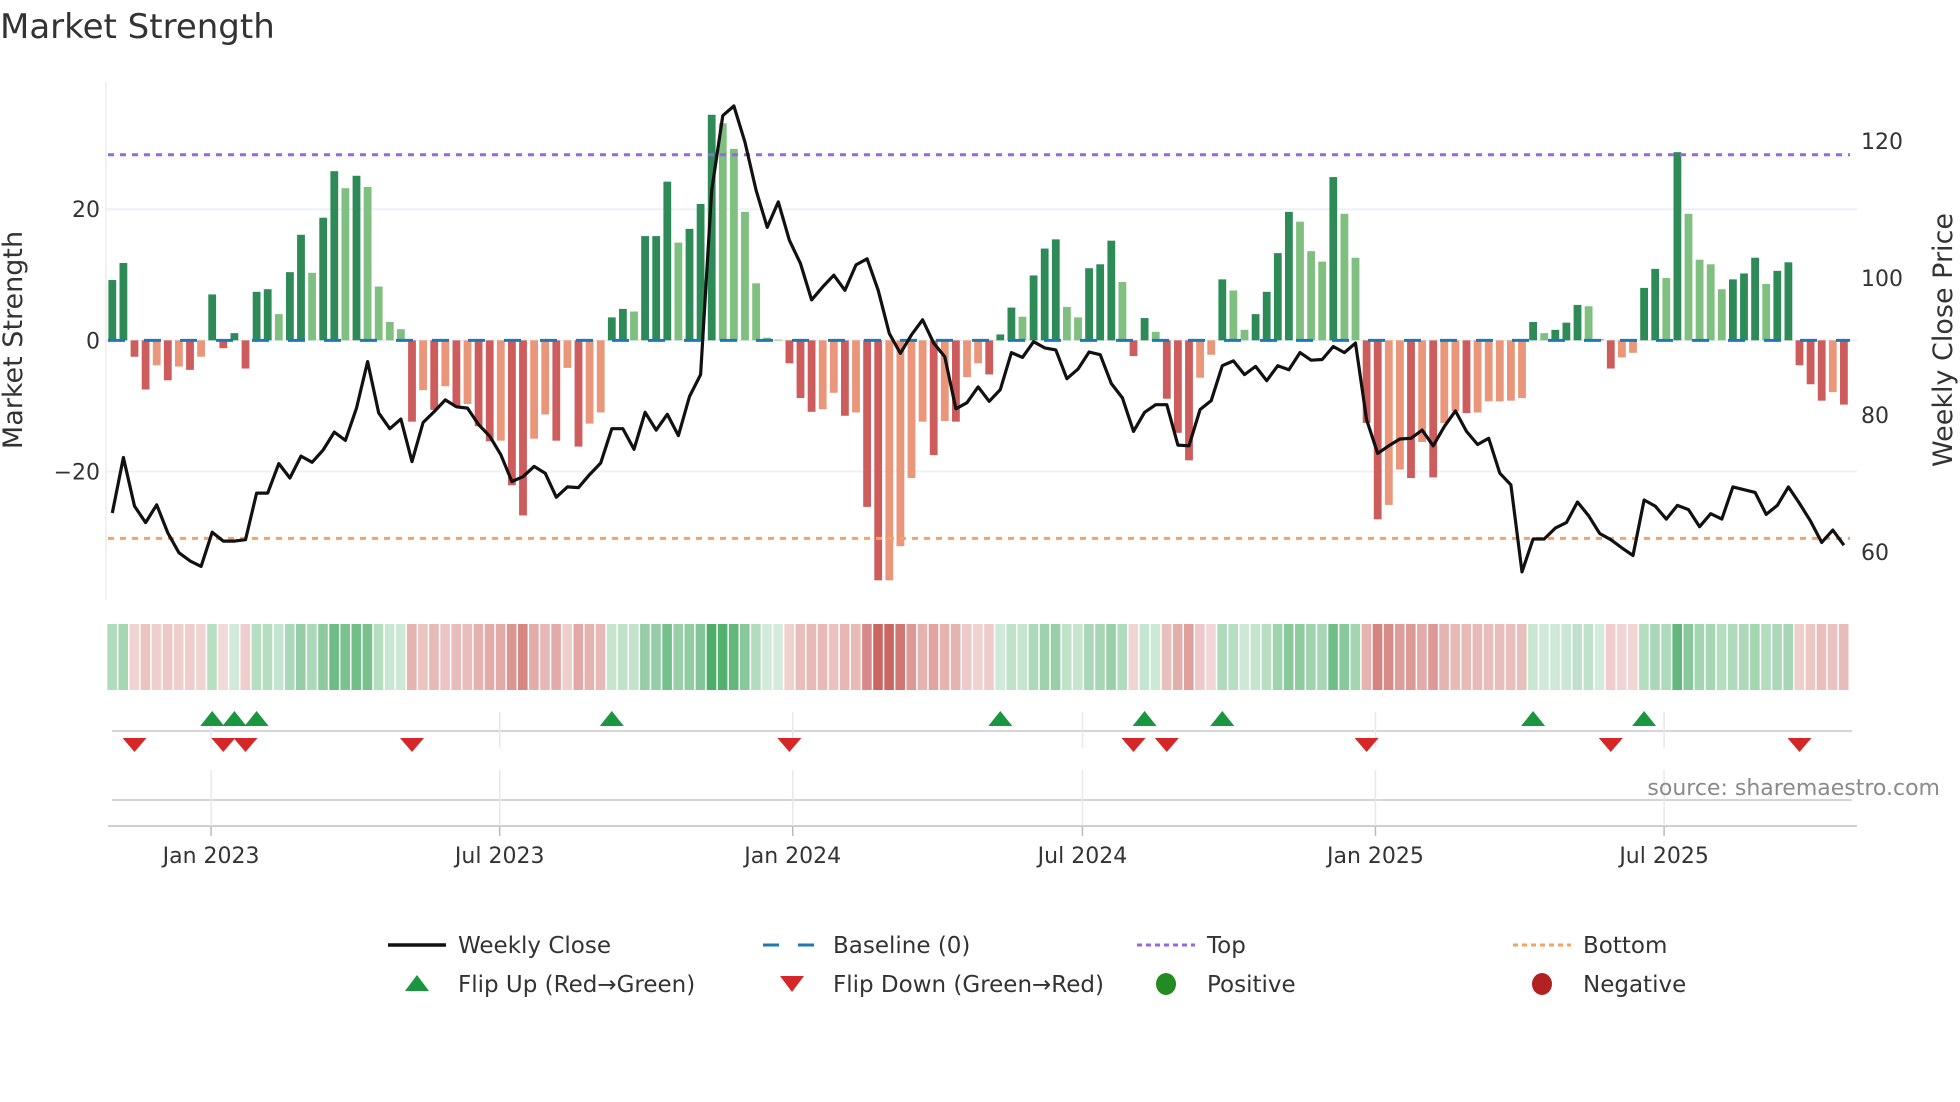  I want to click on legend-label: Flip Down (Green→Red), so click(968, 985).